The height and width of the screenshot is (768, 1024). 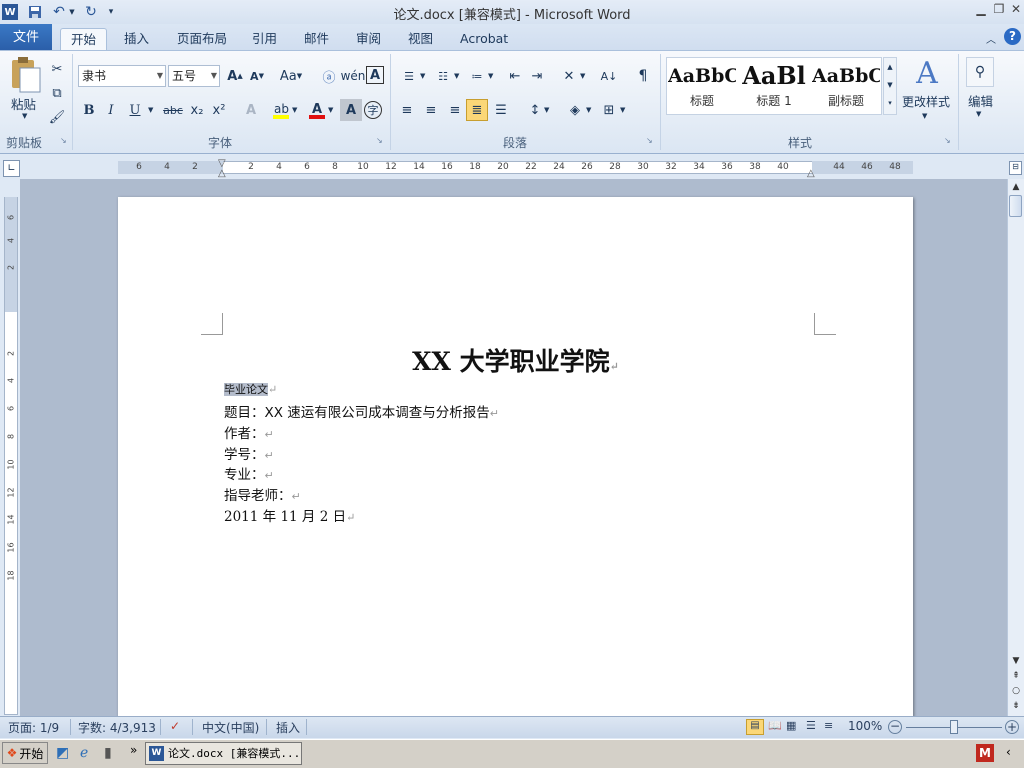 I want to click on numbering-dropdown-icon: ▼, so click(x=456, y=76).